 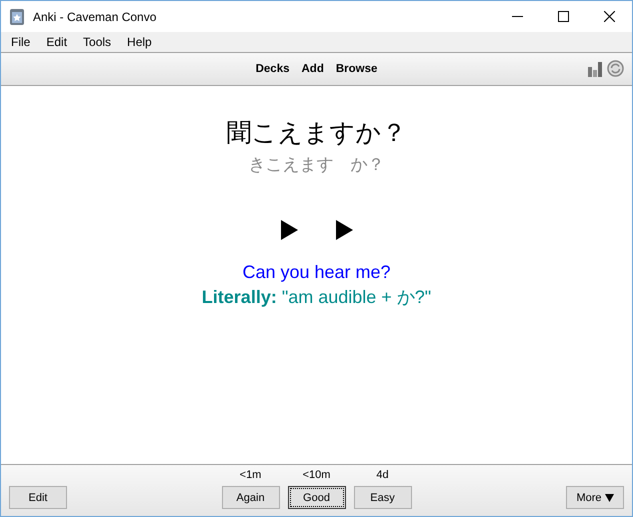 What do you see at coordinates (316, 133) in the screenshot?
I see `expression-text: 聞こえますか？` at bounding box center [316, 133].